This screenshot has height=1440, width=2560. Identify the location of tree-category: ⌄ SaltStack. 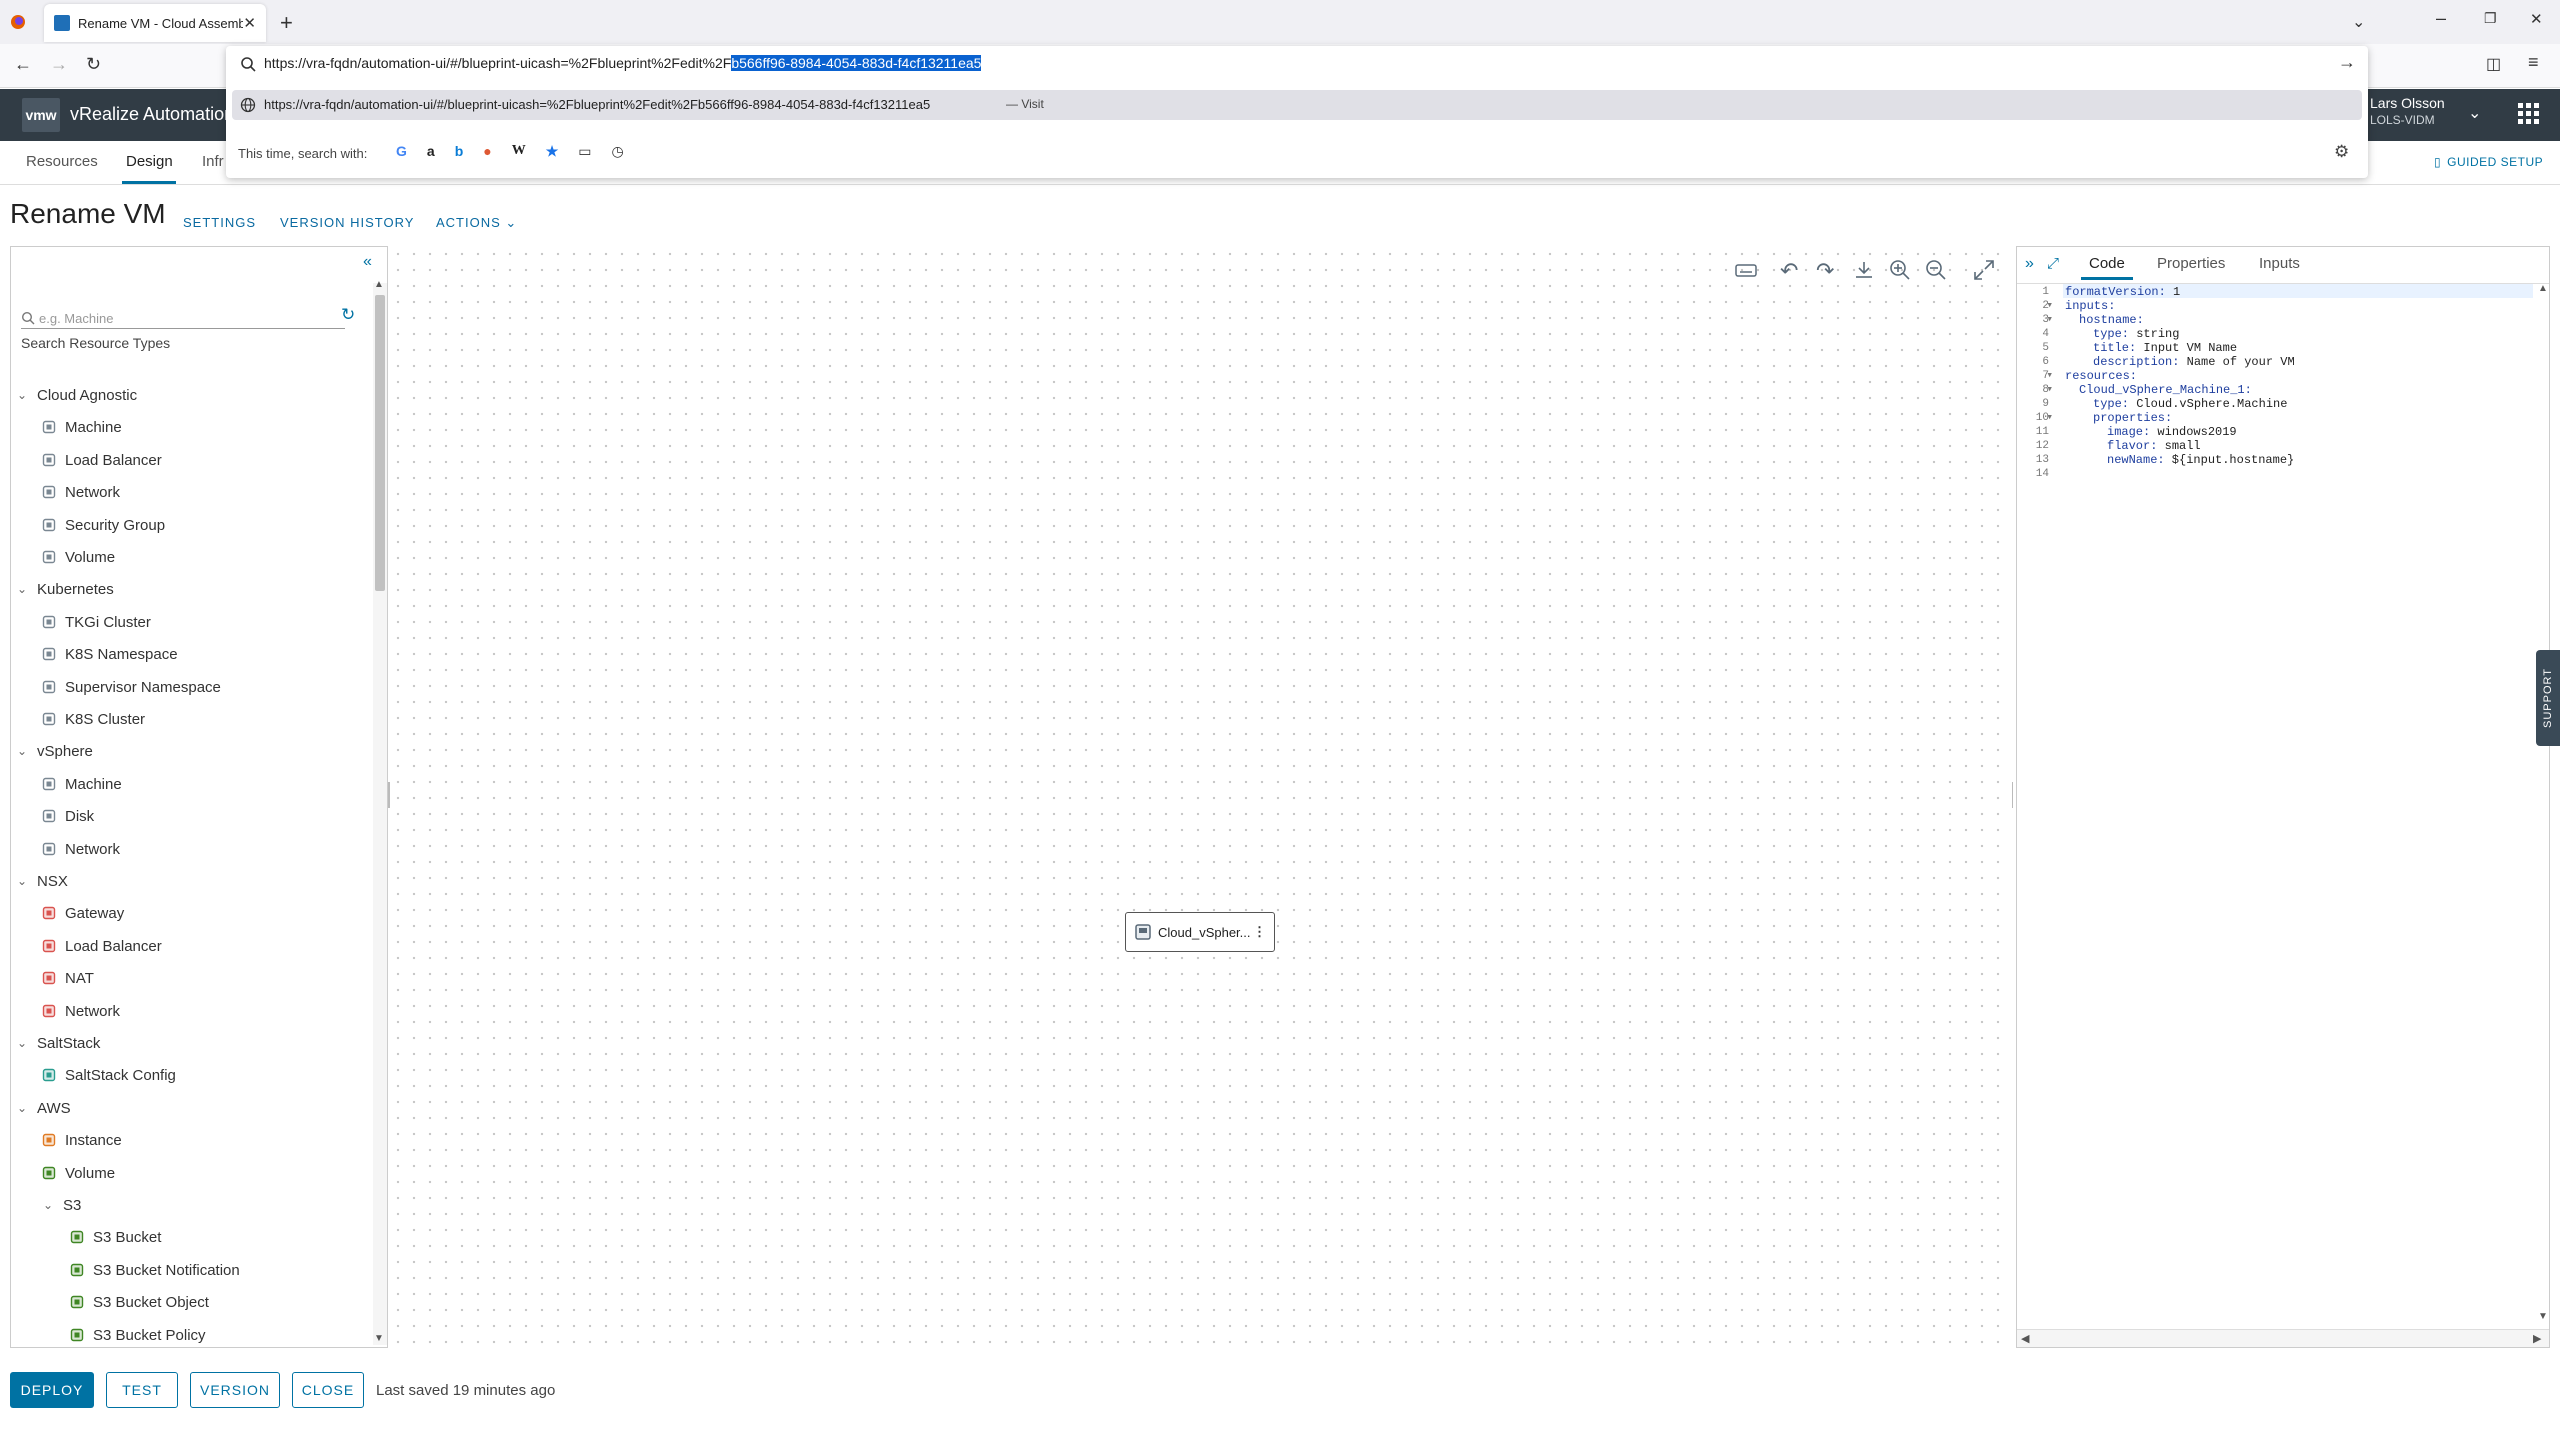
(57, 1043).